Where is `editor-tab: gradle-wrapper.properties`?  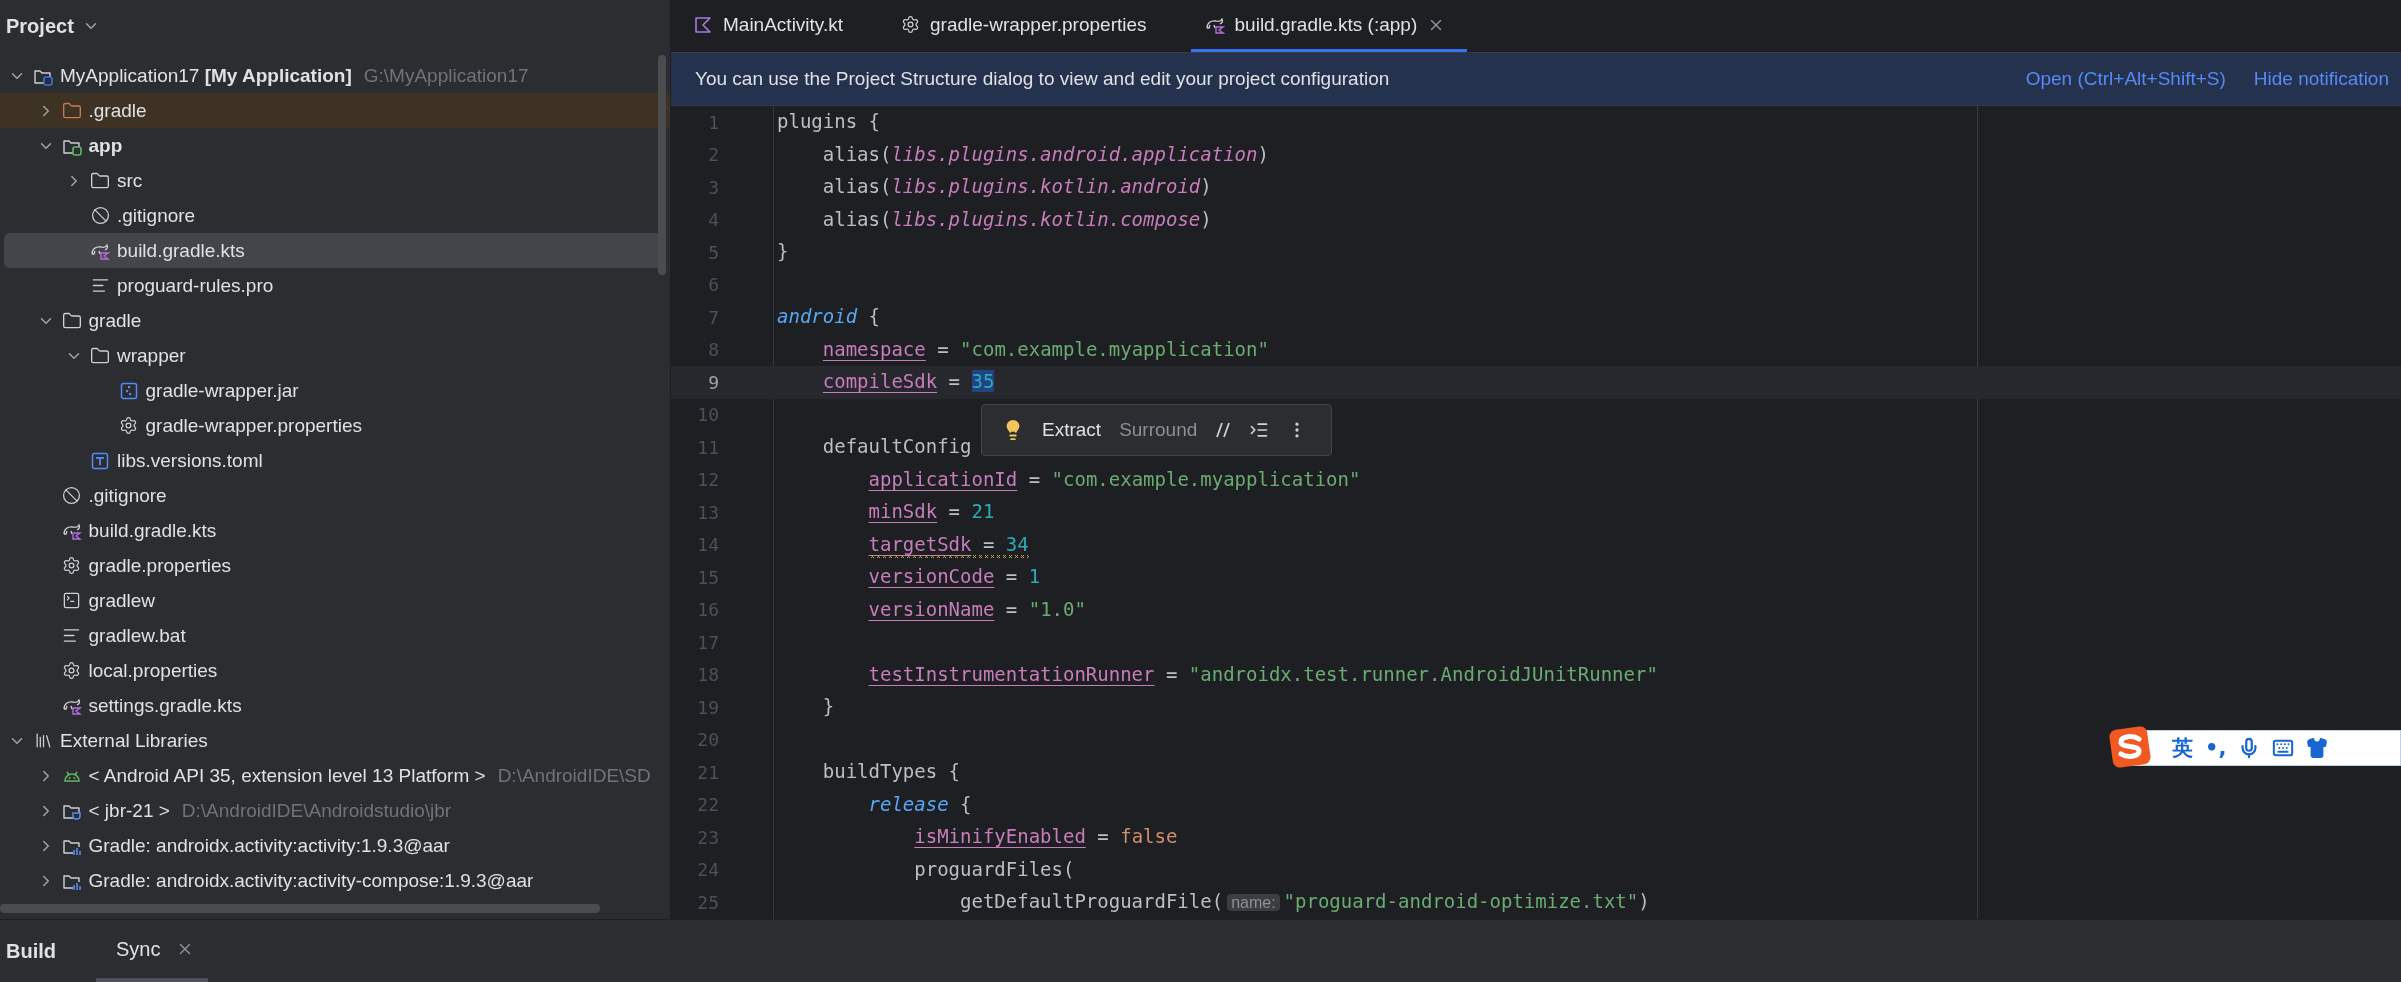 editor-tab: gradle-wrapper.properties is located at coordinates (1028, 26).